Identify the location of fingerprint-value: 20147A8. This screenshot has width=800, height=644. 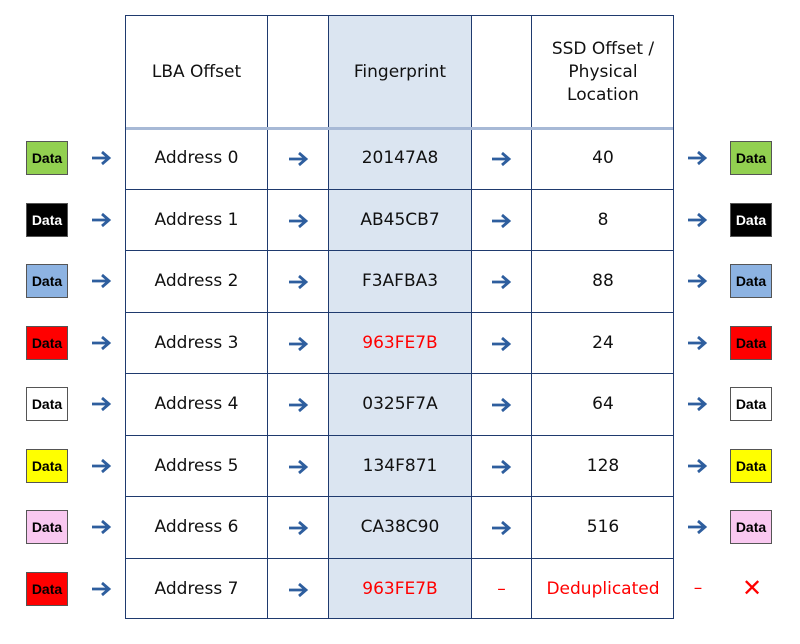
(400, 158).